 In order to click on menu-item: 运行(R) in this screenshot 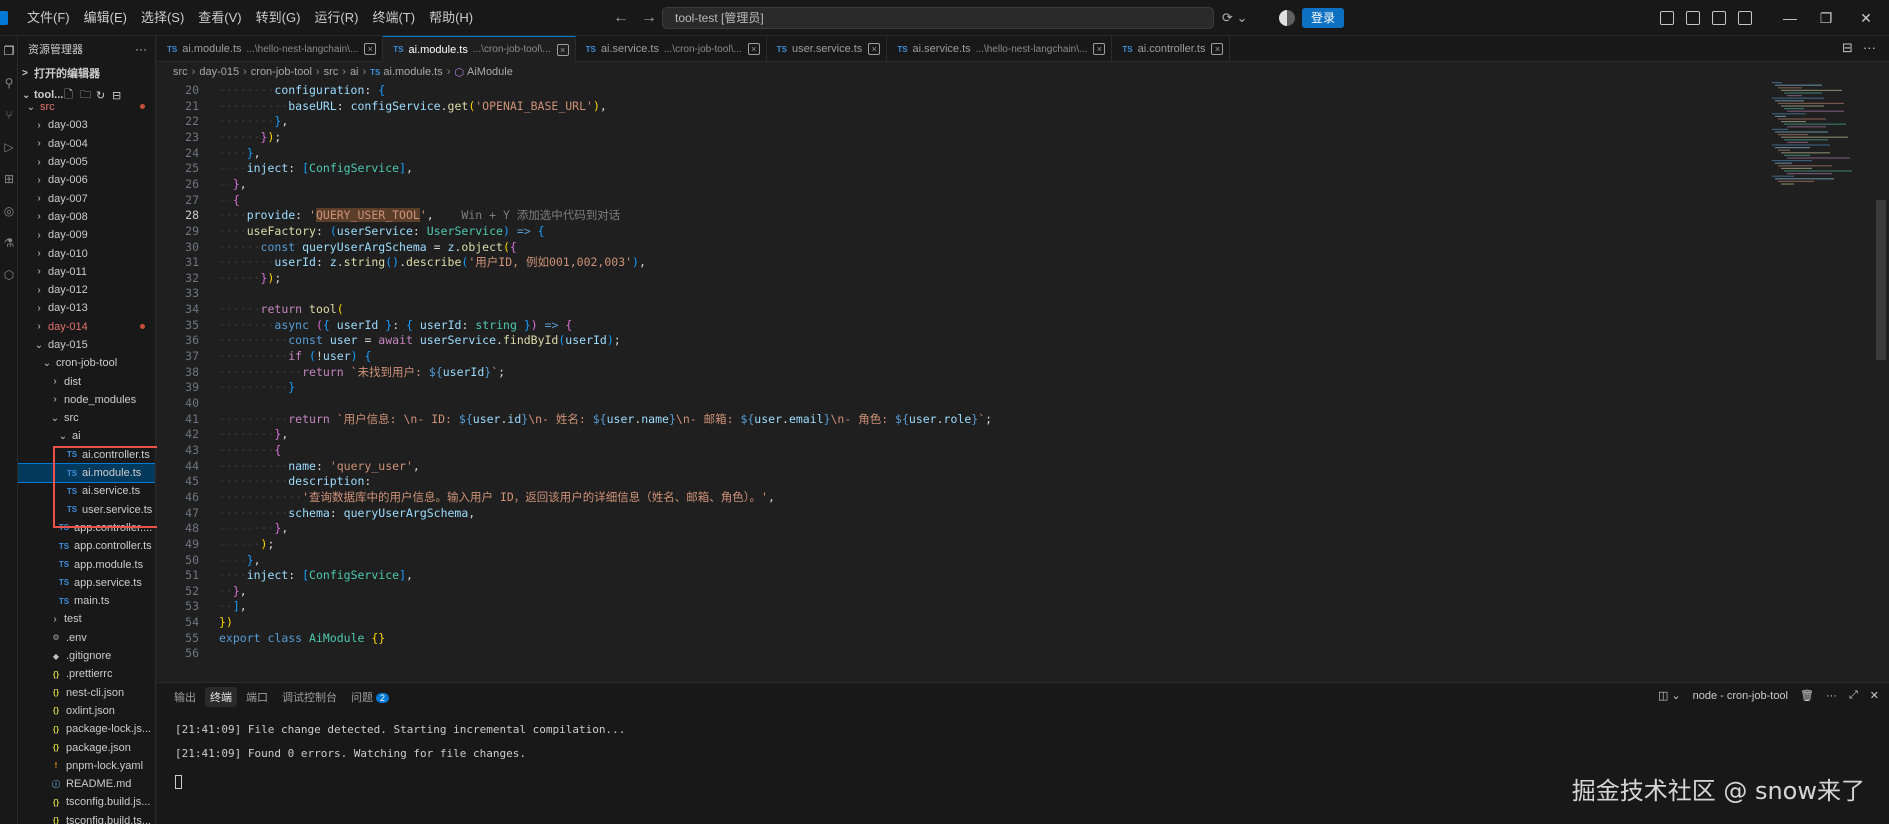, I will do `click(336, 18)`.